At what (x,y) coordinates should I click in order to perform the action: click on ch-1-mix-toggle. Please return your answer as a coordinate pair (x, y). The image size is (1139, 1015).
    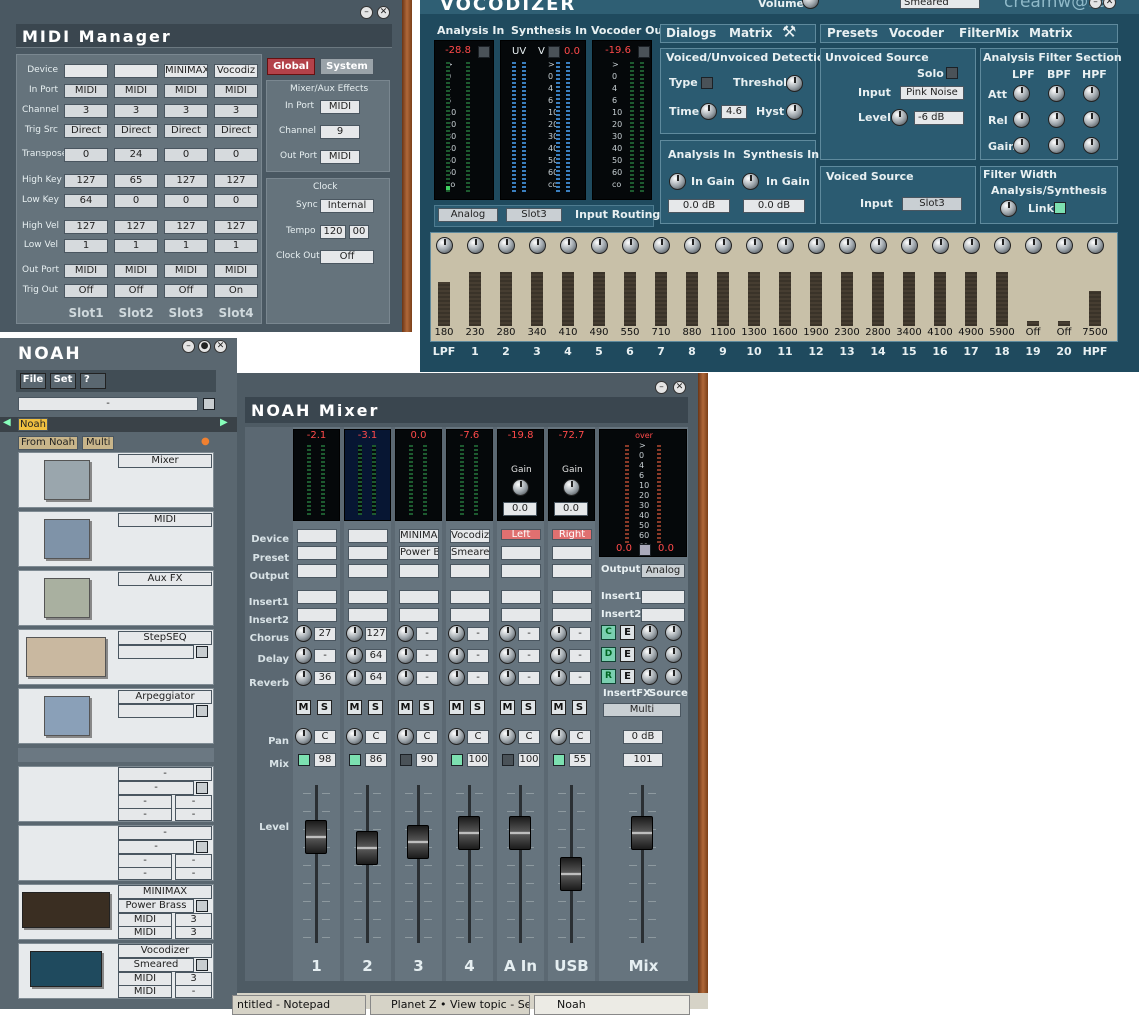
    Looking at the image, I should click on (304, 760).